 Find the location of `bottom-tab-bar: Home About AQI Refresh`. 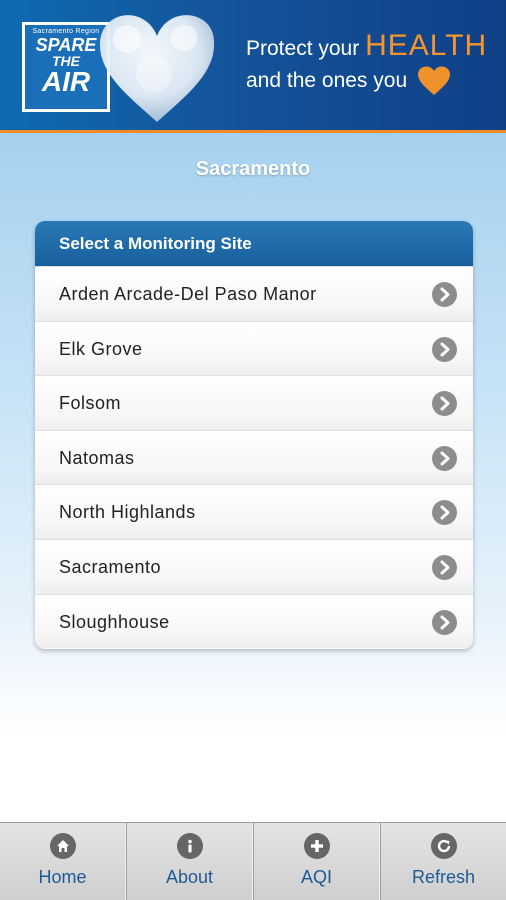

bottom-tab-bar: Home About AQI Refresh is located at coordinates (253, 861).